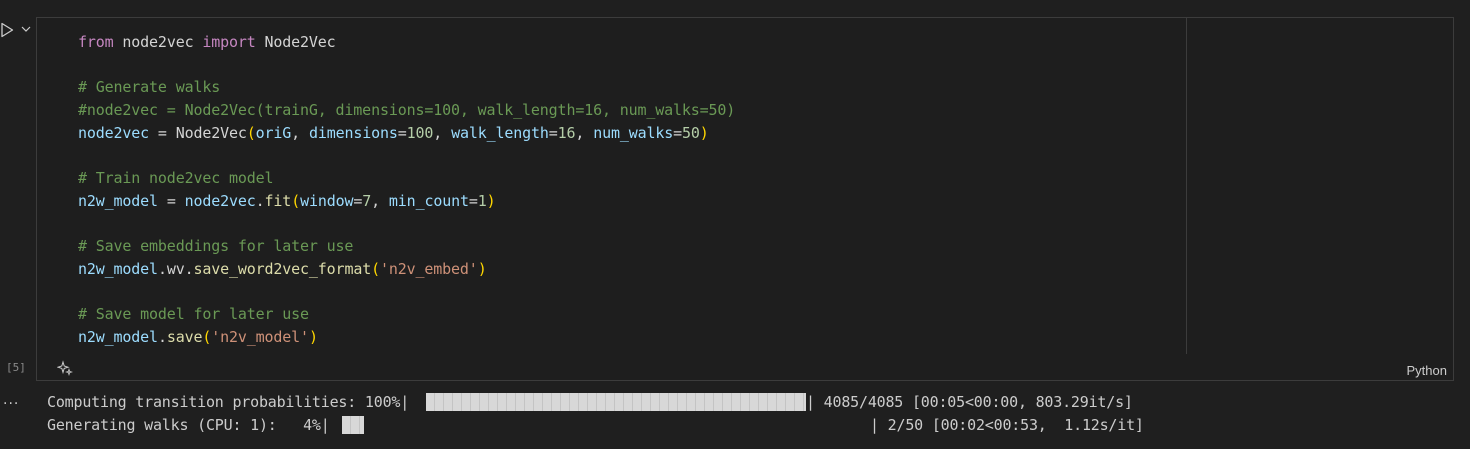 This screenshot has width=1470, height=449. I want to click on code-token: # Train node2vec model, so click(176, 178).